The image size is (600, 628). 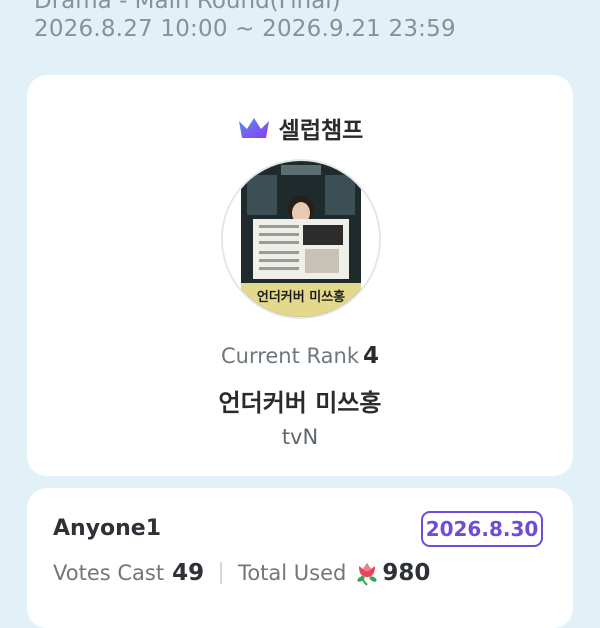 I want to click on crown-icon, so click(x=253, y=128).